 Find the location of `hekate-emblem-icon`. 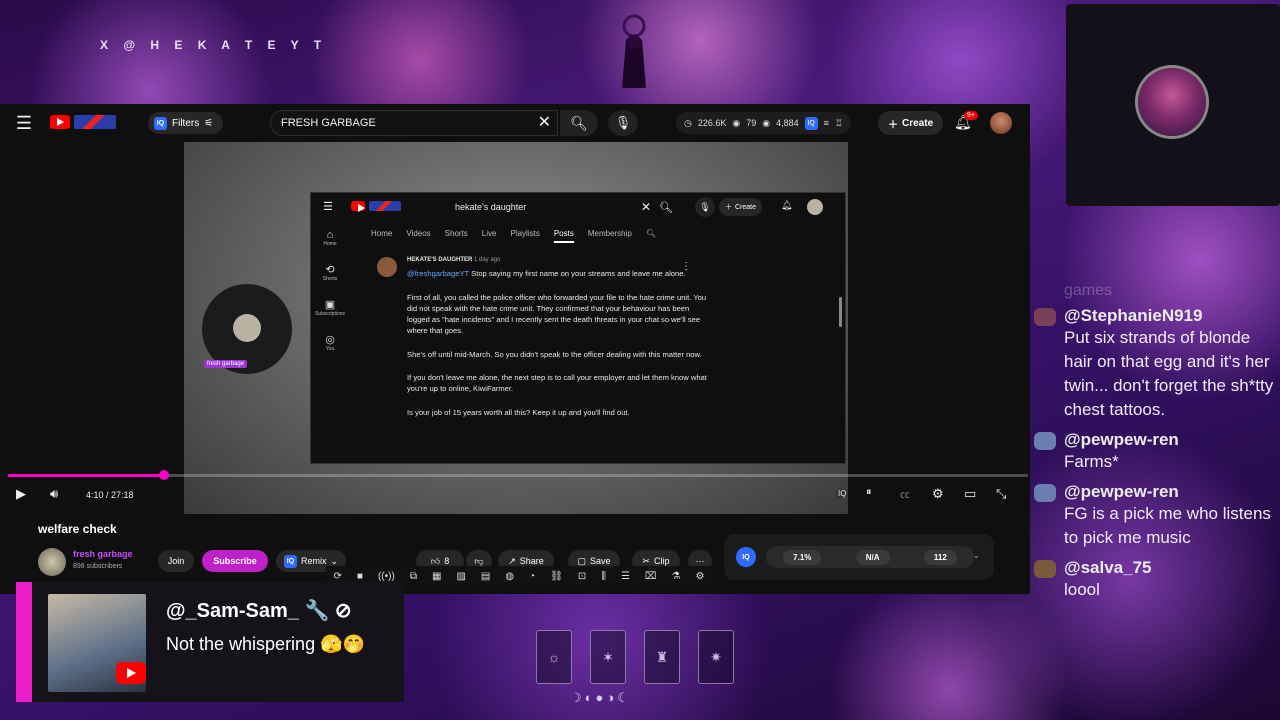

hekate-emblem-icon is located at coordinates (634, 51).